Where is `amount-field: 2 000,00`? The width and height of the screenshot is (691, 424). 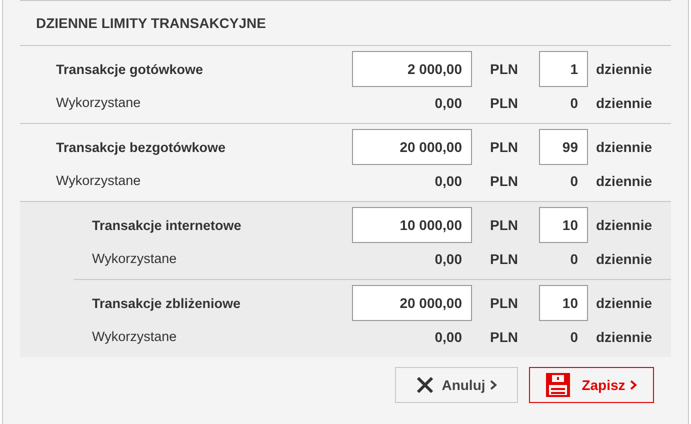
amount-field: 2 000,00 is located at coordinates (412, 69).